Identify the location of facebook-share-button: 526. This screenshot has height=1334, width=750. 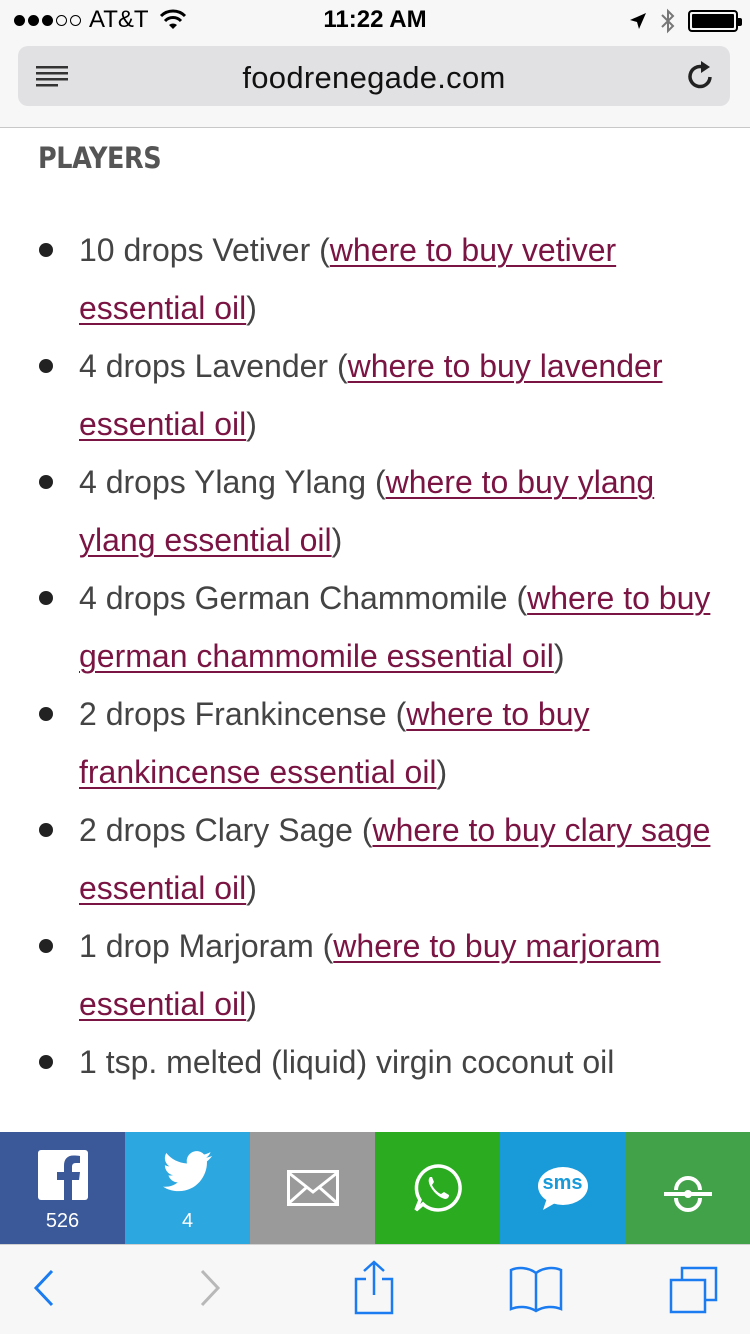
(62, 1188).